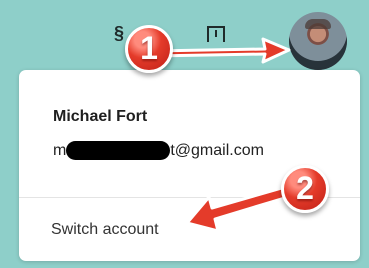  Describe the element at coordinates (149, 49) in the screenshot. I see `step-1-badge: 1` at that location.